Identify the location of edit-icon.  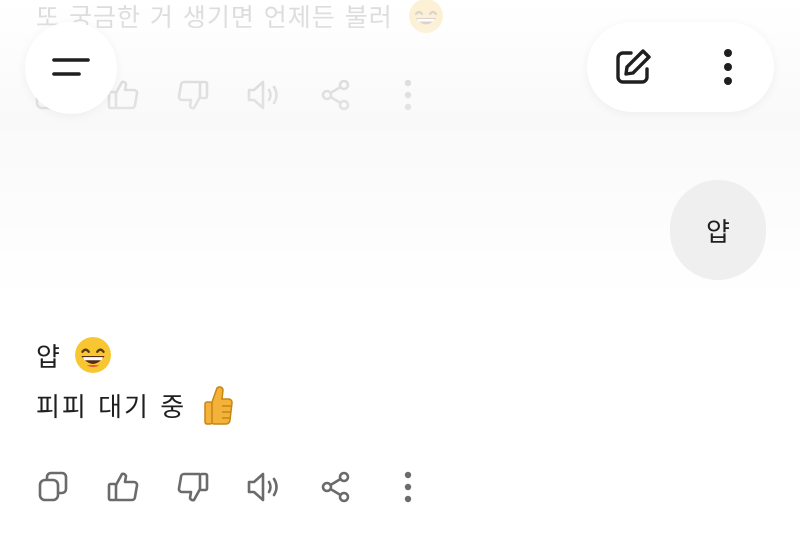
(633, 66).